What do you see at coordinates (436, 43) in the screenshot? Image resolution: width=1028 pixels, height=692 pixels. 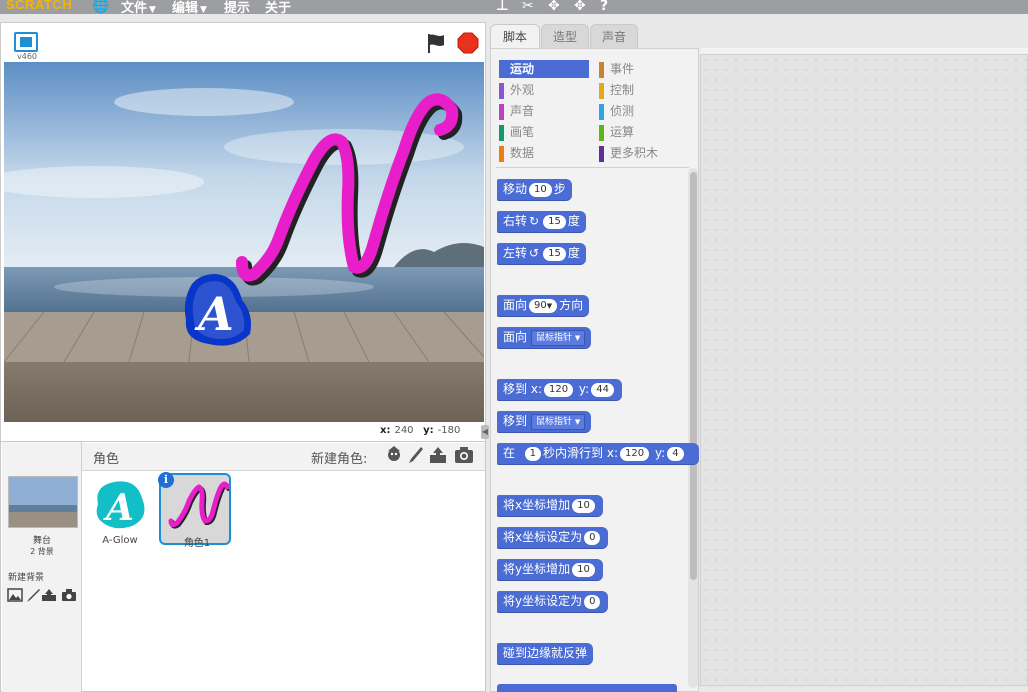 I see `green-flag-icon` at bounding box center [436, 43].